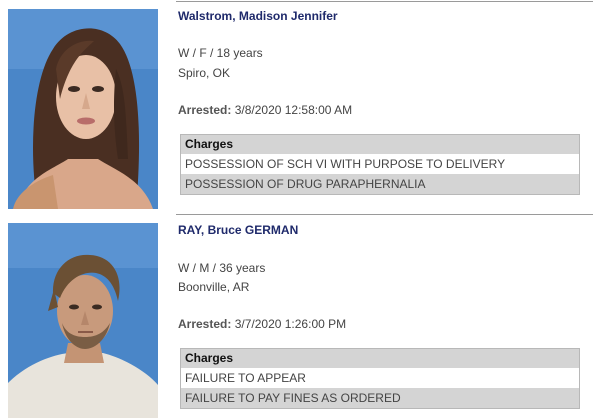 The width and height of the screenshot is (593, 418). Describe the element at coordinates (245, 378) in the screenshot. I see `charge-row: FAILURE TO APPEAR` at that location.